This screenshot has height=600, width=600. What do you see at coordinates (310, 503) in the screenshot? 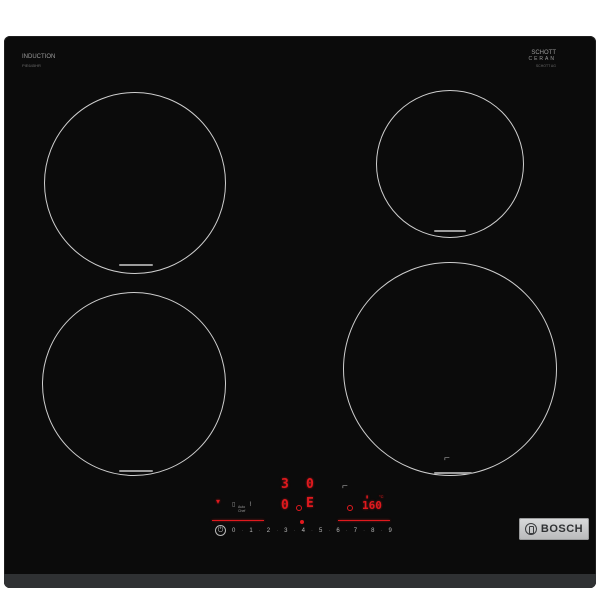
I see `display-zone-bottom-right: E` at bounding box center [310, 503].